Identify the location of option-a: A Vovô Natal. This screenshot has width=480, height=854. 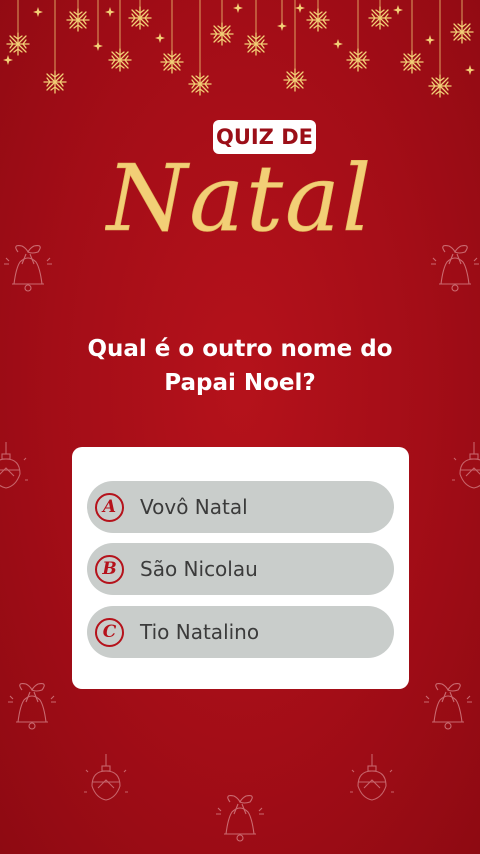
(240, 507).